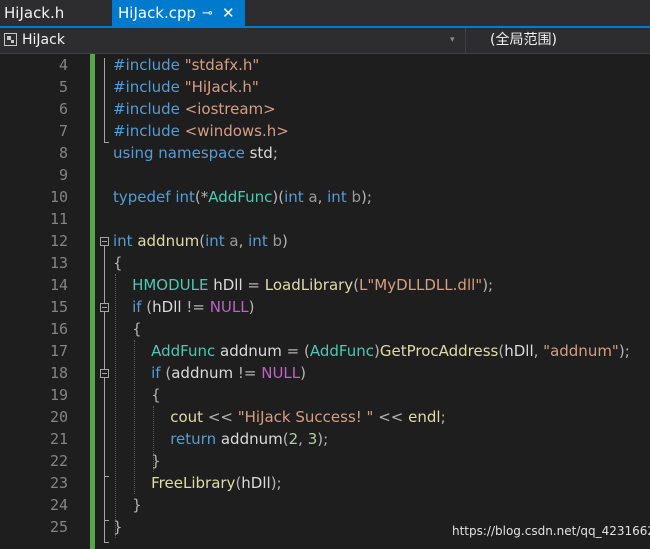 This screenshot has width=650, height=549. I want to click on code-token: LoadLibrary, so click(309, 285).